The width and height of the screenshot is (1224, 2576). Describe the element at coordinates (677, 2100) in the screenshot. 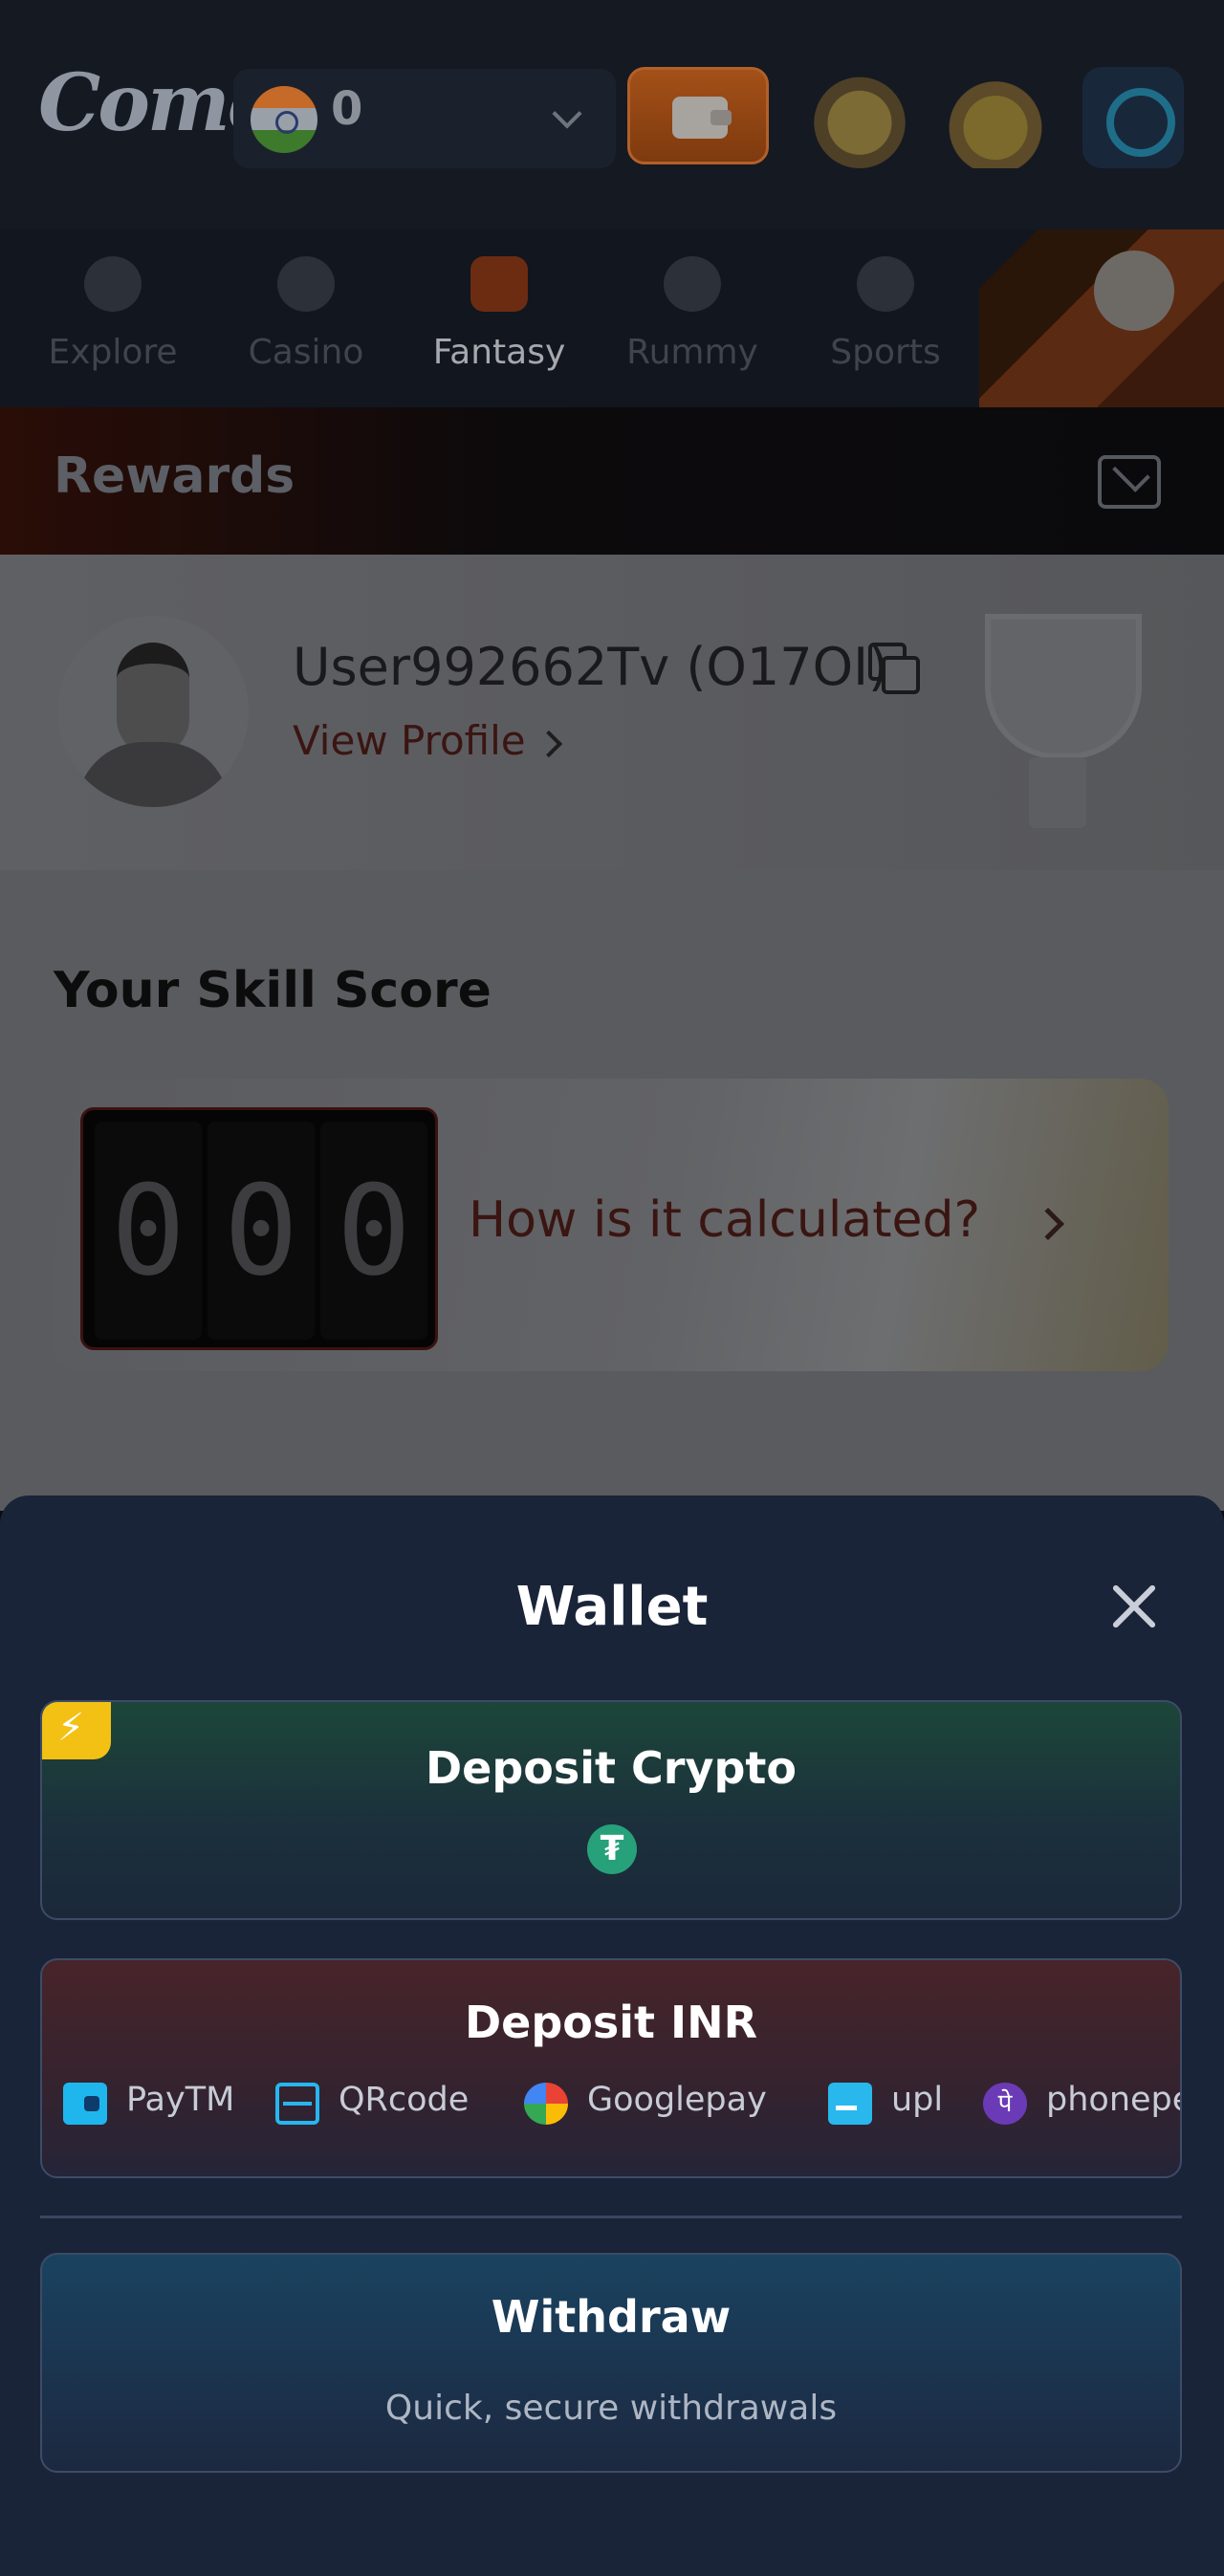

I see `payment-method-label: Googlepay` at that location.